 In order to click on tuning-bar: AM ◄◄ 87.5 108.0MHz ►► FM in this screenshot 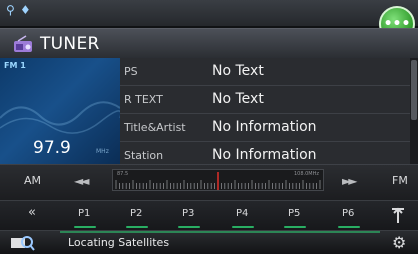, I will do `click(209, 182)`.